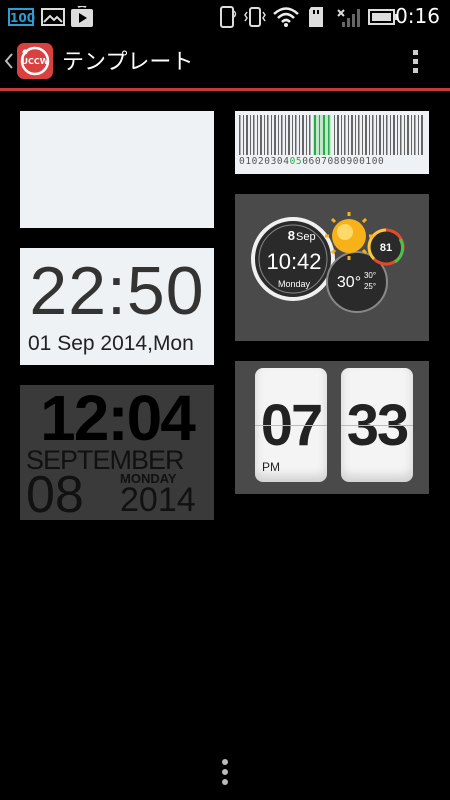  Describe the element at coordinates (158, 500) in the screenshot. I see `big-clock-year: 2014` at that location.